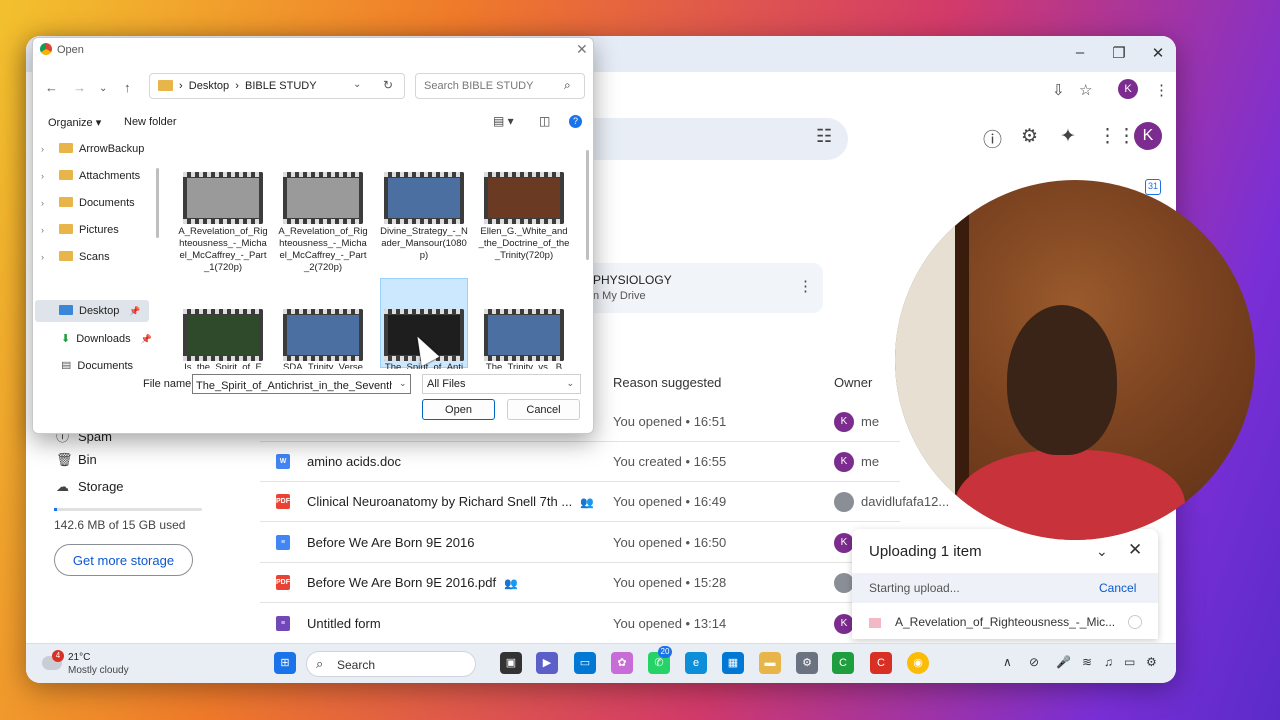 This screenshot has height=720, width=1280. What do you see at coordinates (1151, 662) in the screenshot?
I see `settings-tray-icon: ⚙` at bounding box center [1151, 662].